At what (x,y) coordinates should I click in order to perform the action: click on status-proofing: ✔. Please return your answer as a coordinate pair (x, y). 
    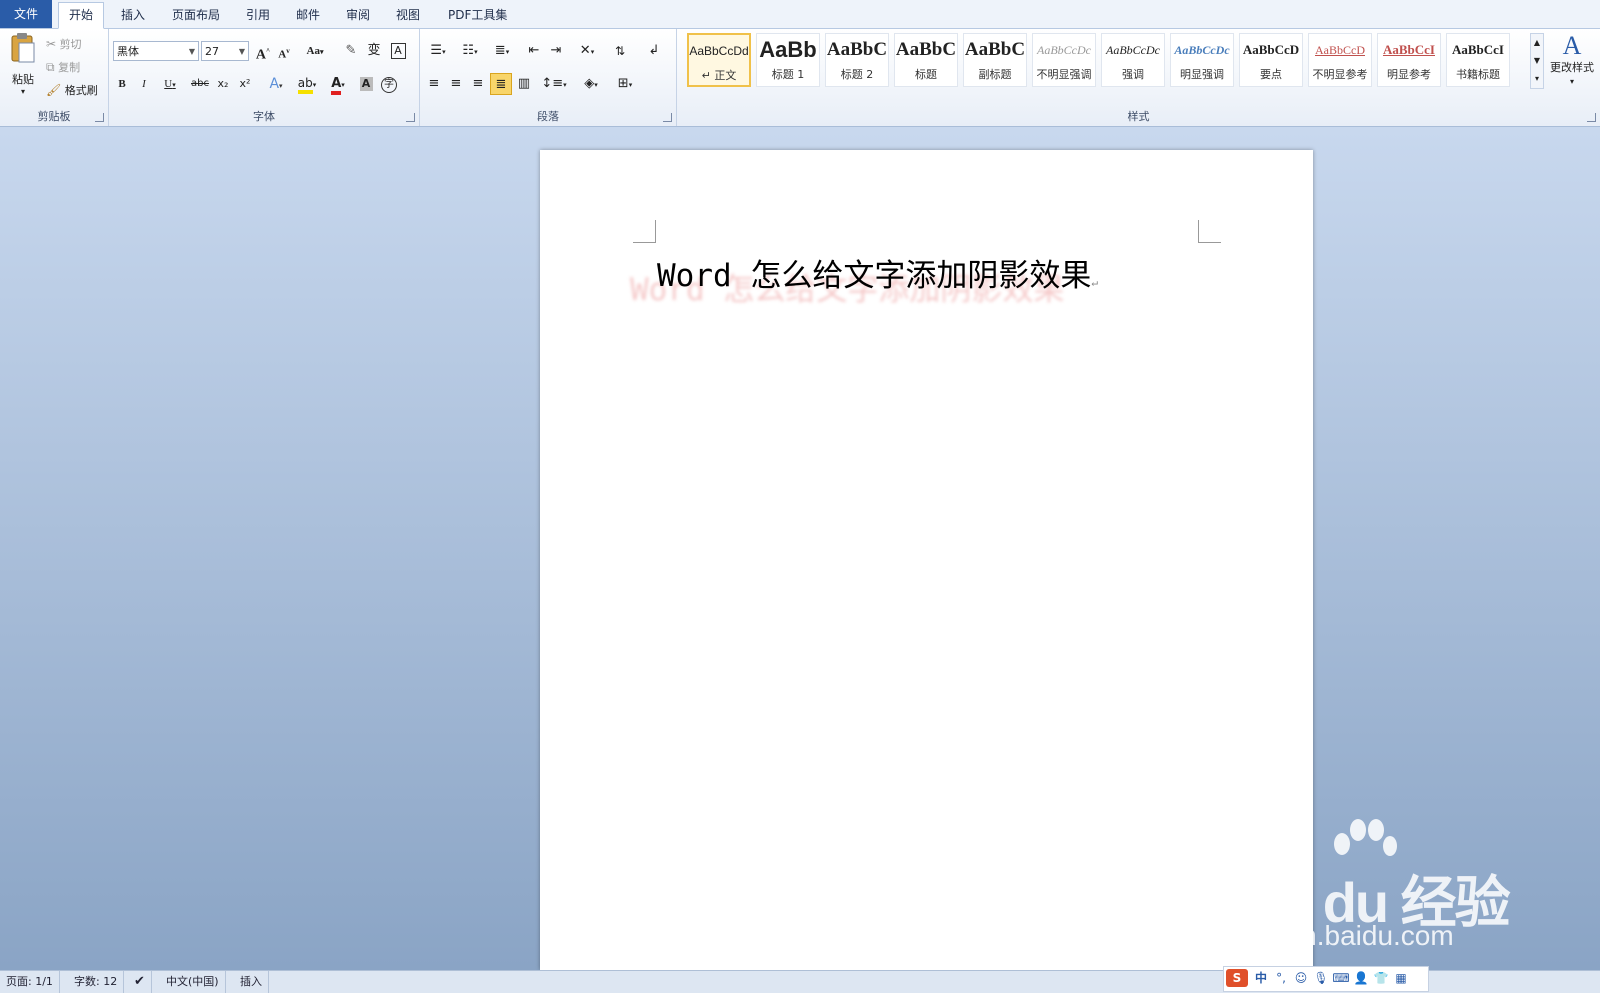
    Looking at the image, I should click on (140, 982).